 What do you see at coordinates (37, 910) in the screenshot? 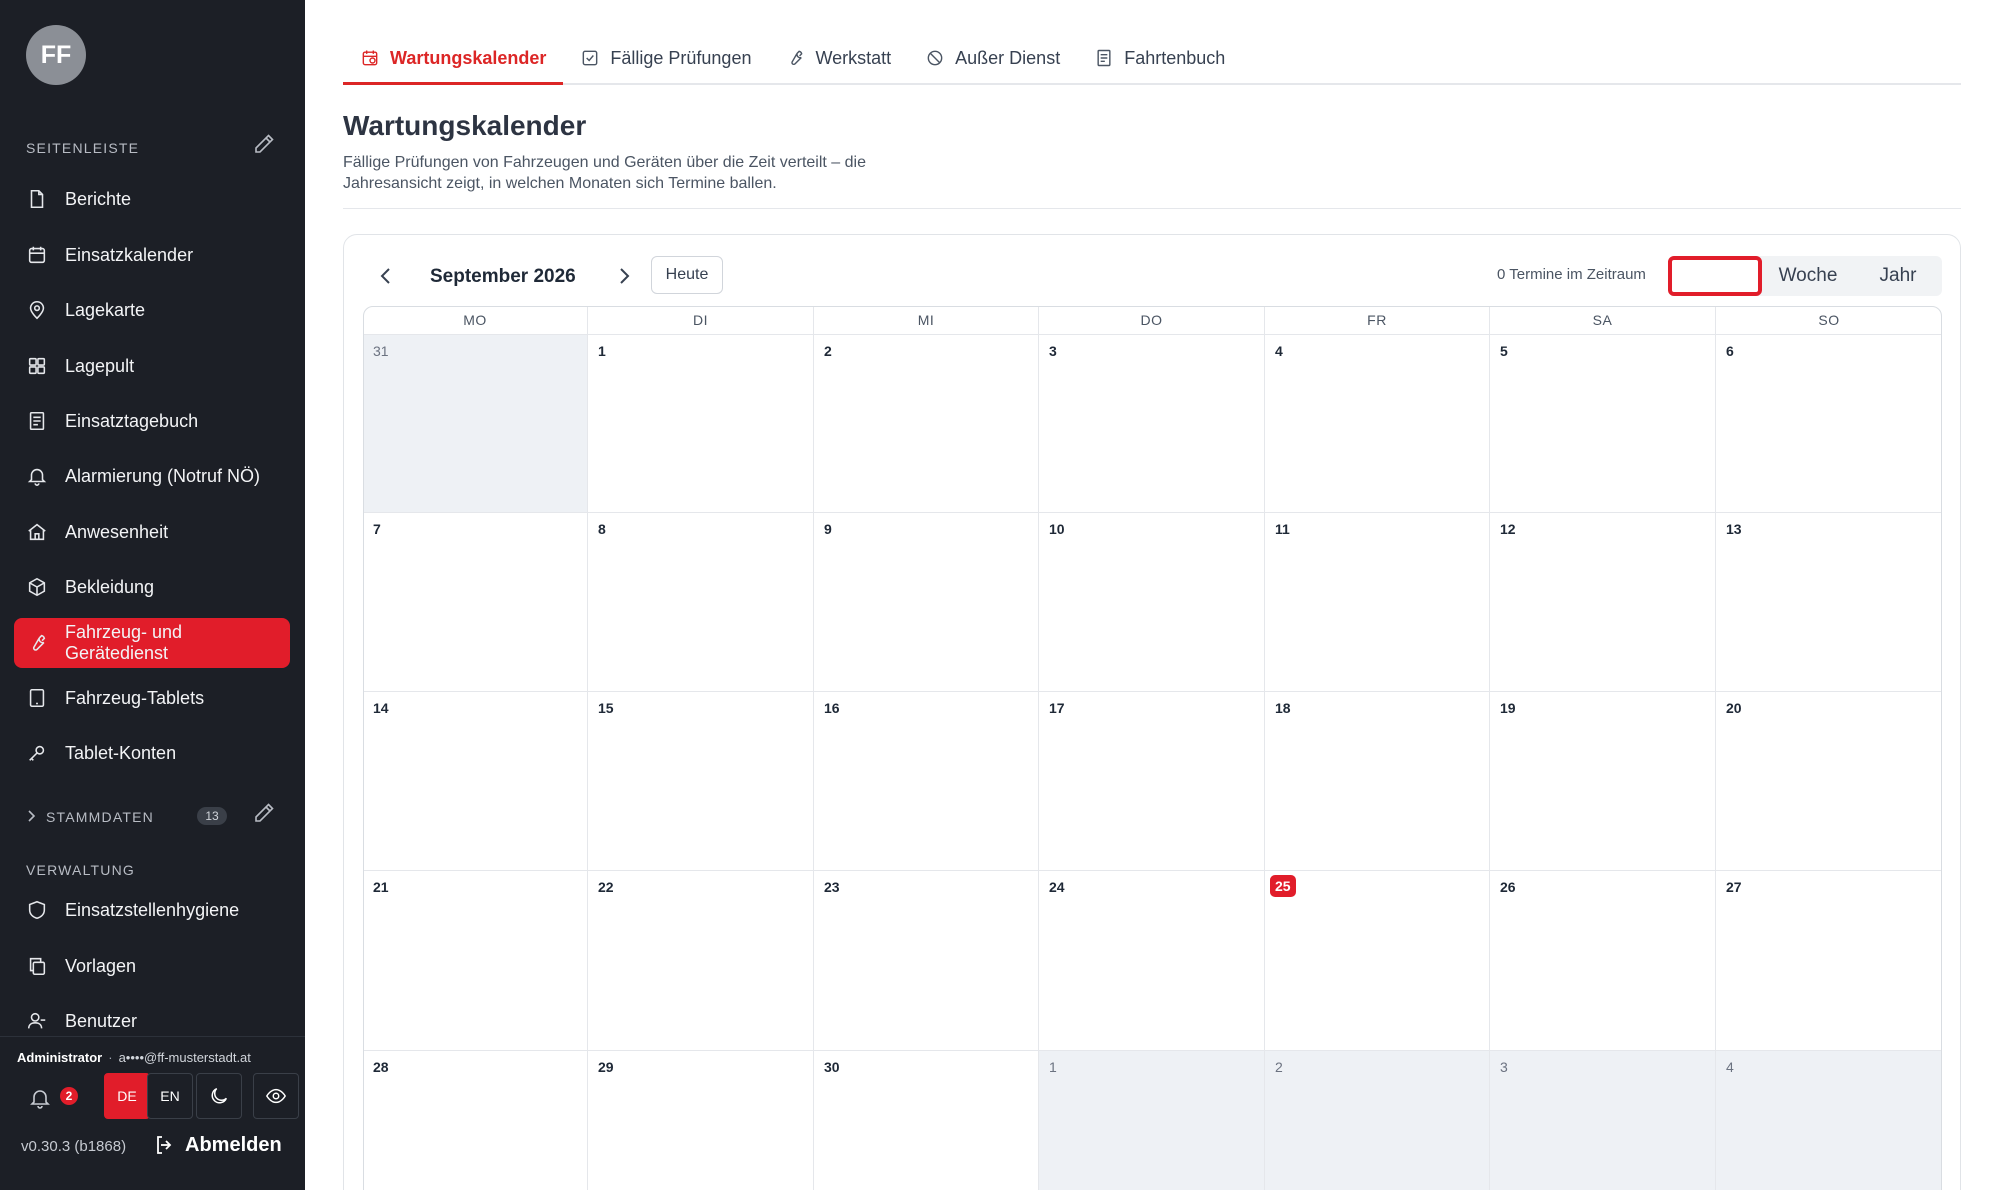
I see `shield-icon` at bounding box center [37, 910].